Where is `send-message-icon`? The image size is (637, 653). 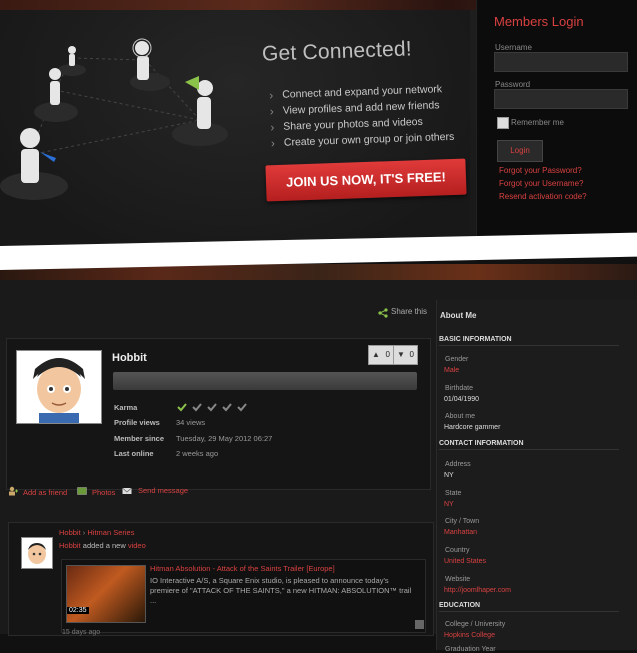
send-message-icon is located at coordinates (127, 491).